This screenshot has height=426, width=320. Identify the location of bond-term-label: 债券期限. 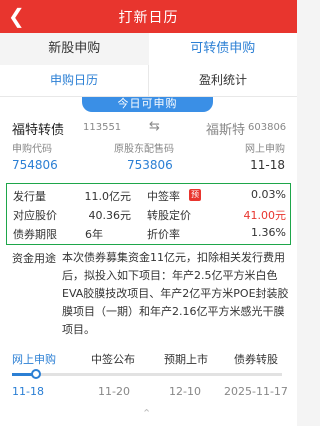
(35, 234).